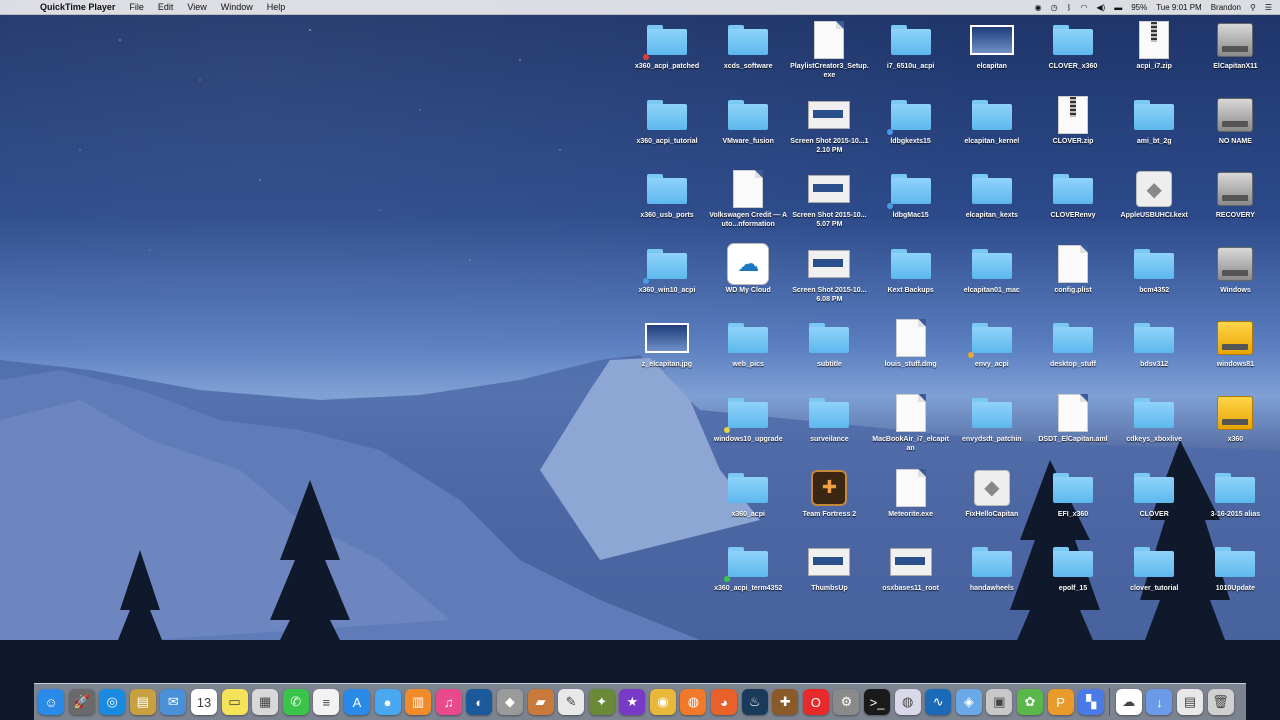 Image resolution: width=1280 pixels, height=720 pixels. Describe the element at coordinates (1073, 130) in the screenshot. I see `desktop-icon: CLOVER.zip` at that location.